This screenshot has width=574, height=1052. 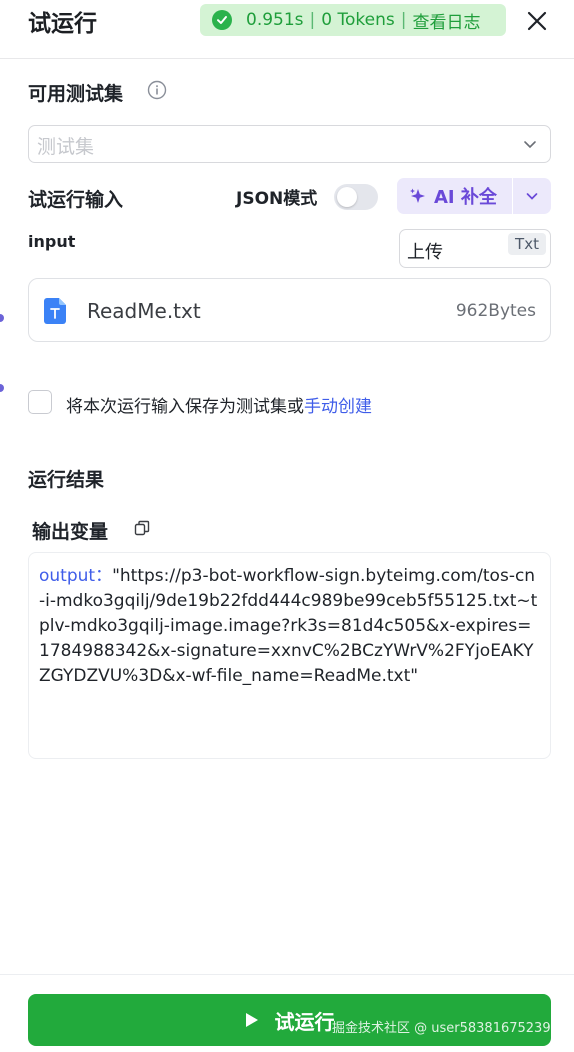 I want to click on json-mode-toggle, so click(x=356, y=197).